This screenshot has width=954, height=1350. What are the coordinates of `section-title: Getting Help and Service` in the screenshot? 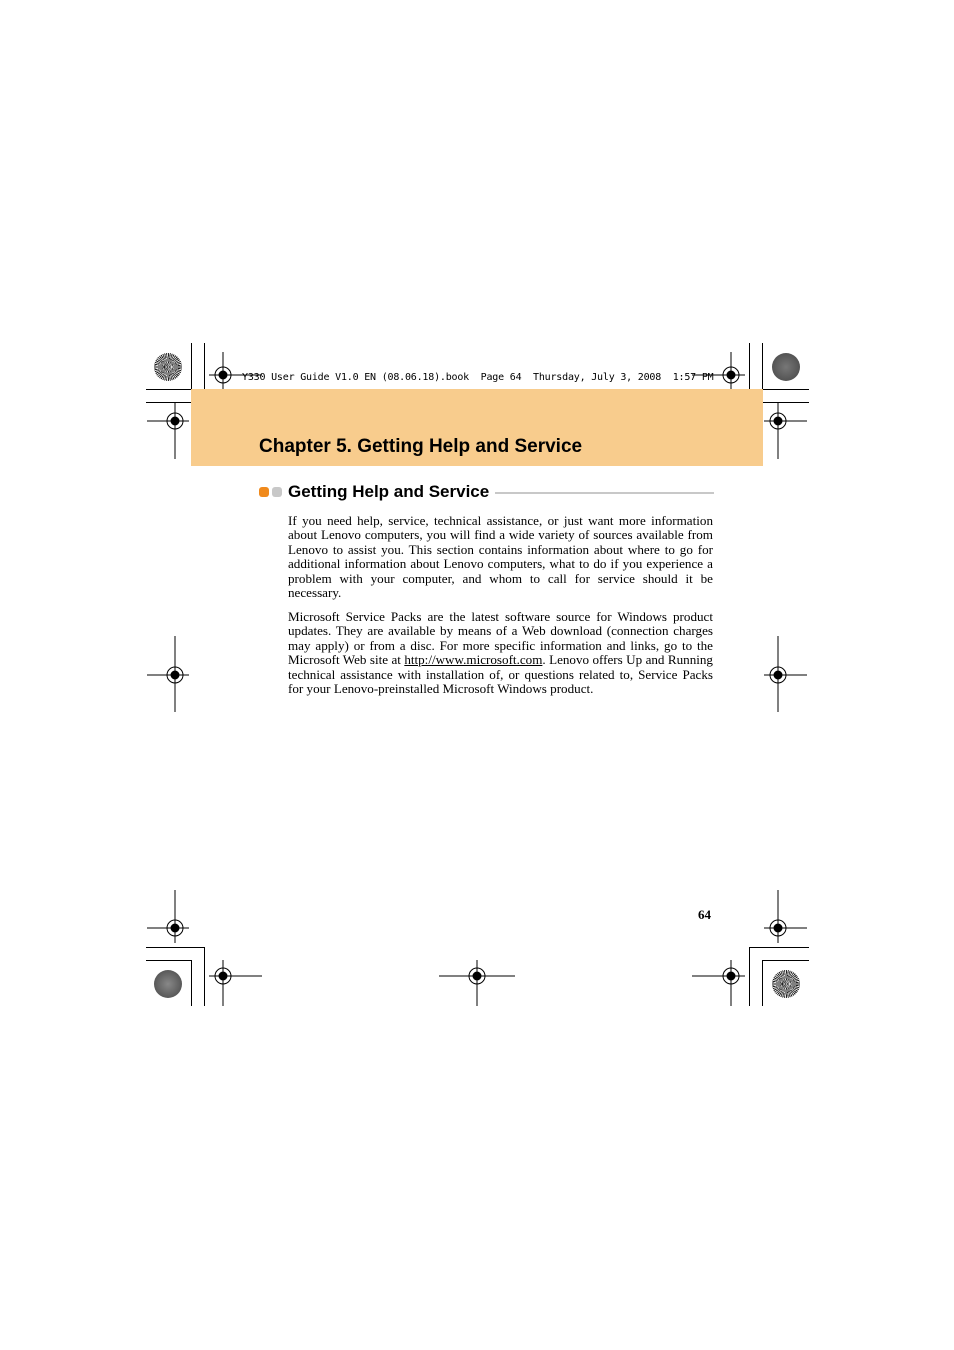 It's located at (389, 491).